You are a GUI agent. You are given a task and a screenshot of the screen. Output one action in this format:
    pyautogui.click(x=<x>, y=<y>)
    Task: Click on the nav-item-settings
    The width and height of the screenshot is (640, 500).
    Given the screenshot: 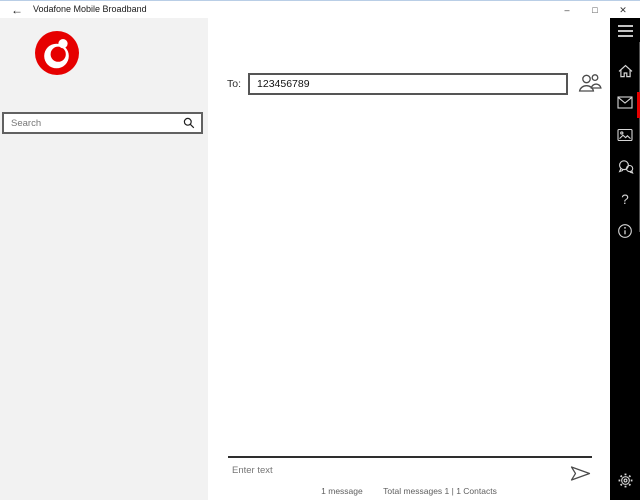 What is the action you would take?
    pyautogui.click(x=625, y=482)
    